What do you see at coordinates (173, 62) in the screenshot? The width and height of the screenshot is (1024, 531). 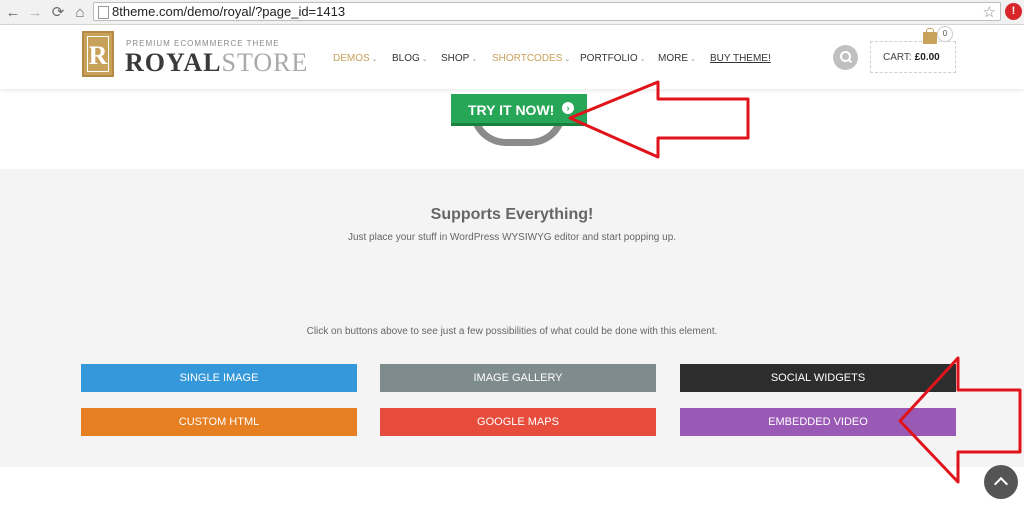 I see `logo-word-royal: ROYAL` at bounding box center [173, 62].